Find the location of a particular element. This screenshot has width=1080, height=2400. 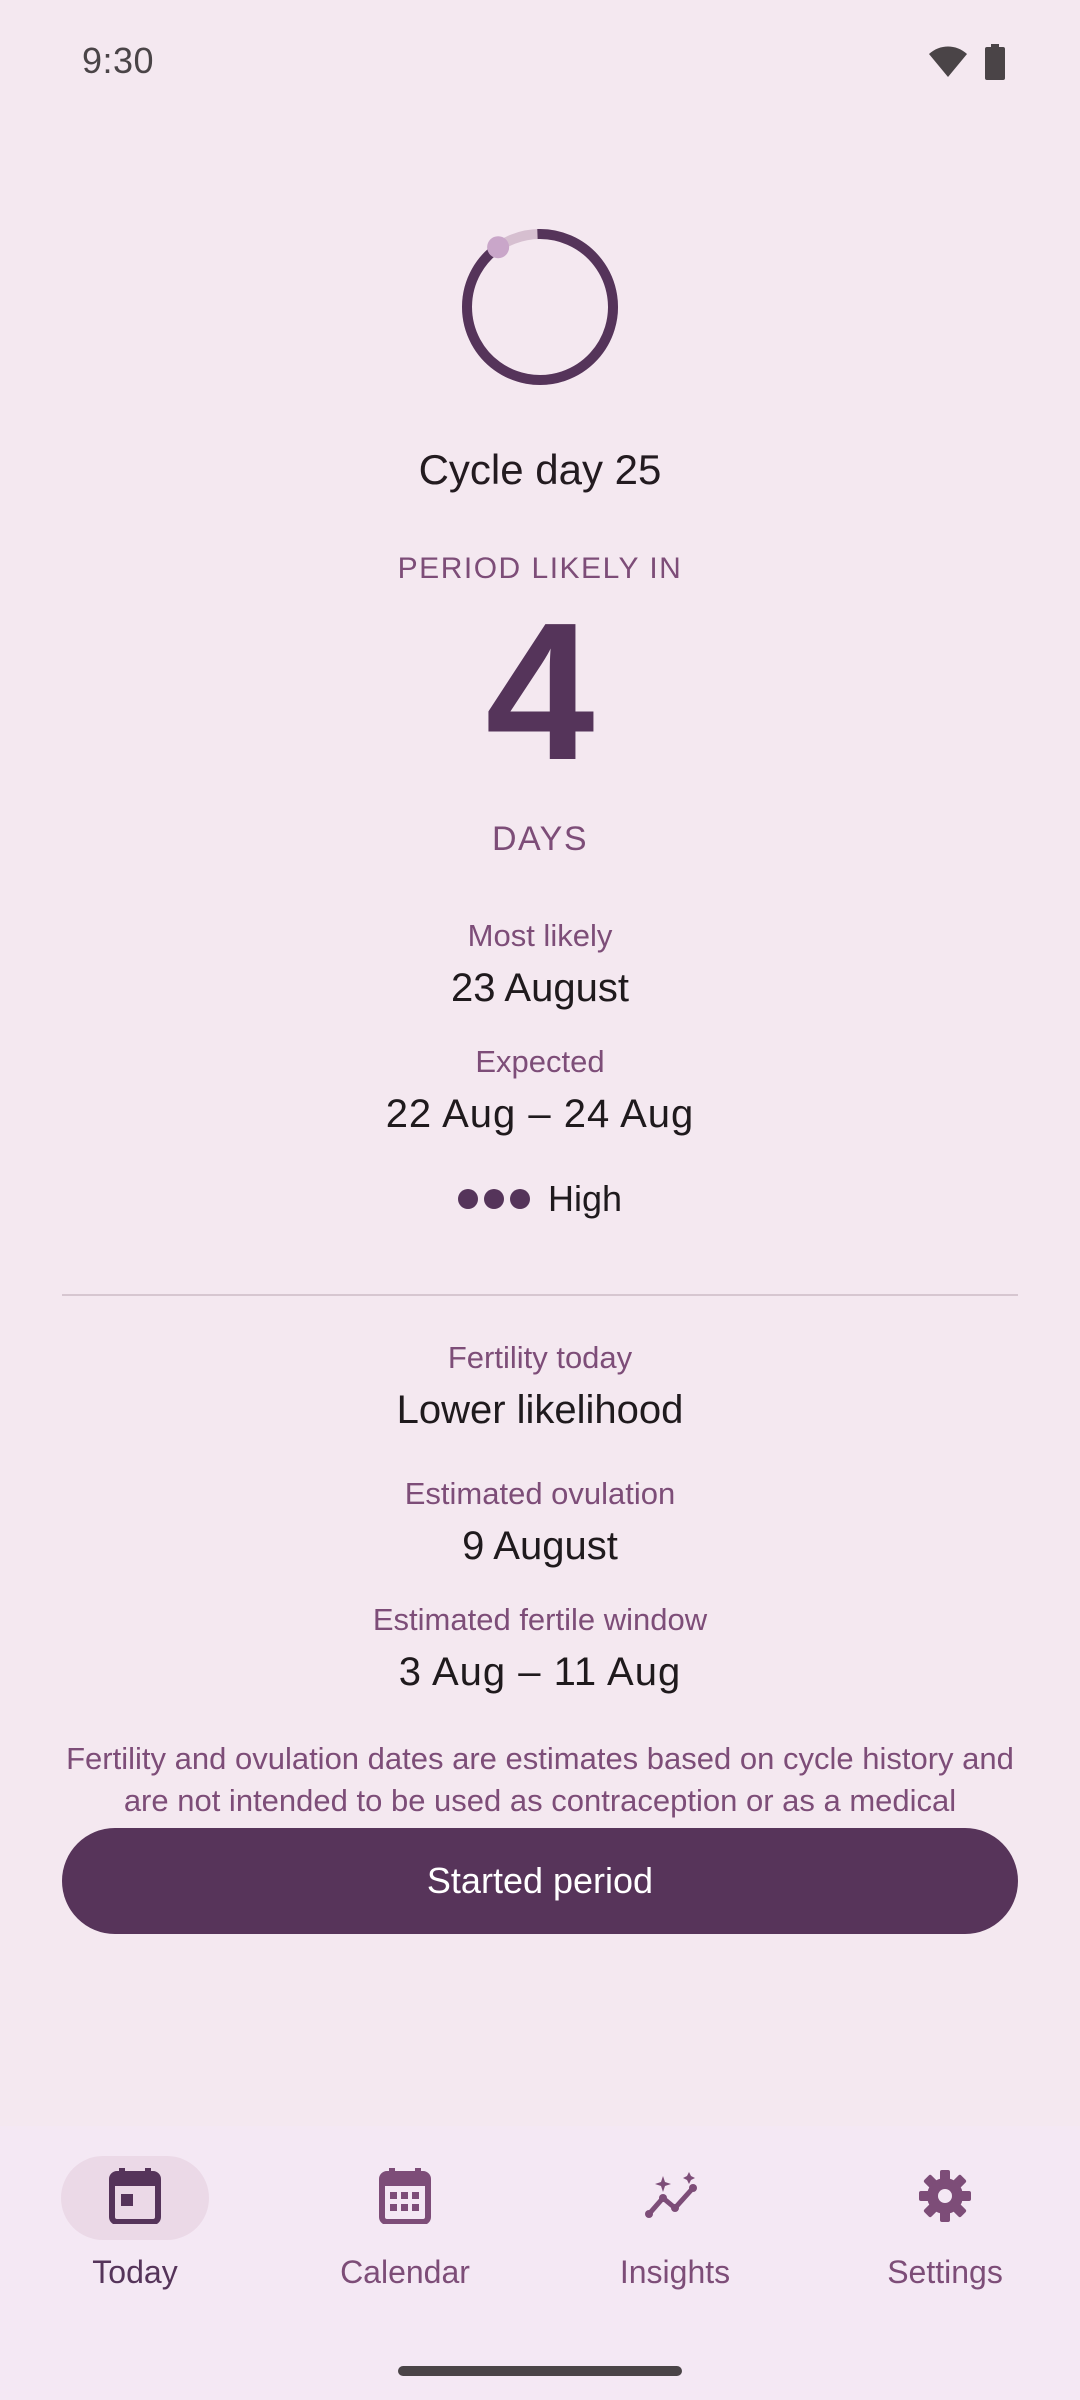

nav-settings-icon-wrap is located at coordinates (945, 2198).